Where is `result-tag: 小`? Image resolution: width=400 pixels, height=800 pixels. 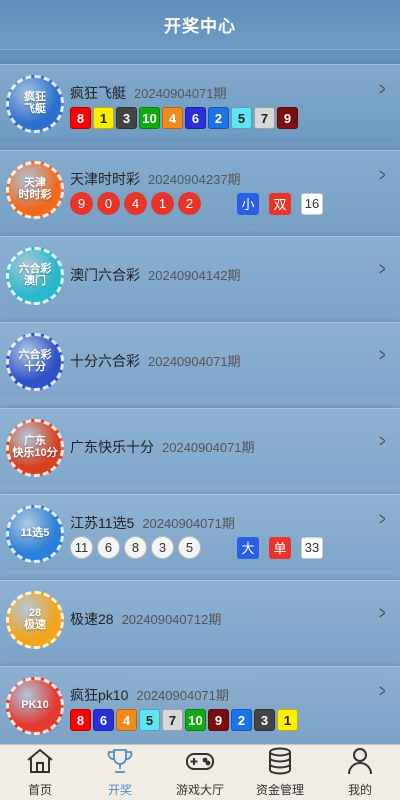 result-tag: 小 is located at coordinates (248, 203).